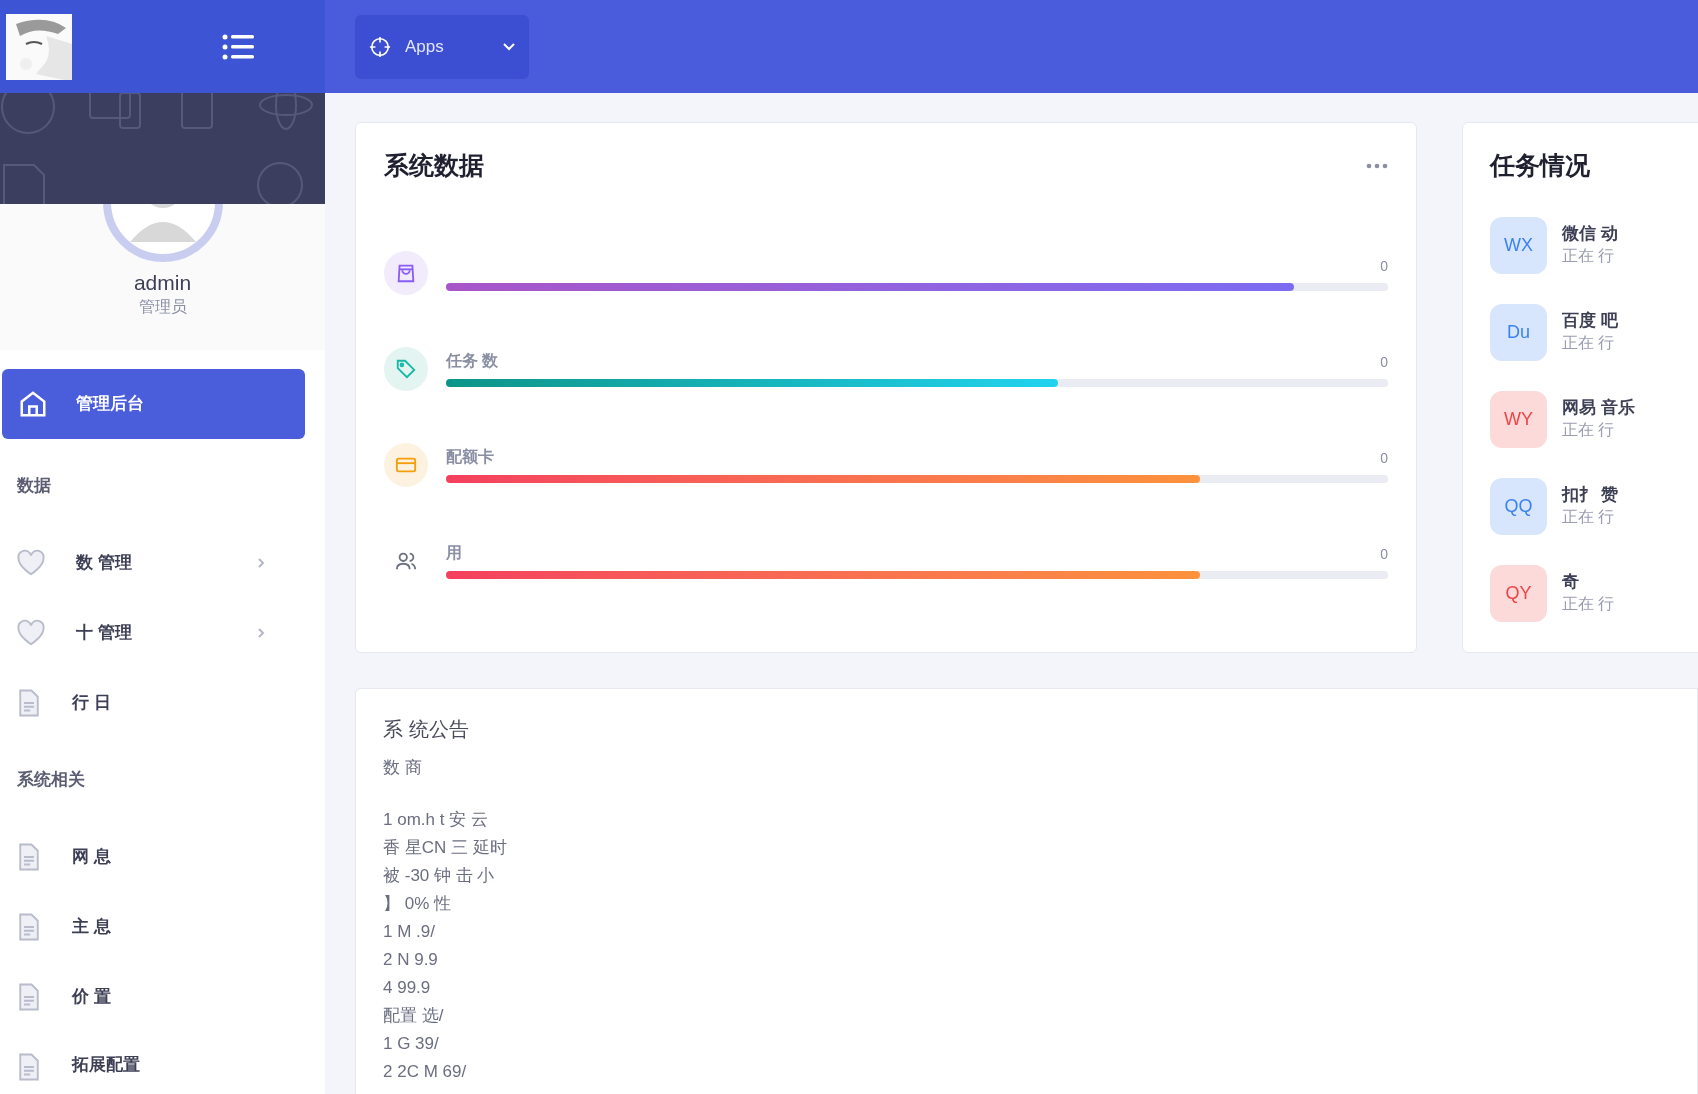 The height and width of the screenshot is (1094, 1698). What do you see at coordinates (162, 927) in the screenshot?
I see `sidebar-item: 主 息` at bounding box center [162, 927].